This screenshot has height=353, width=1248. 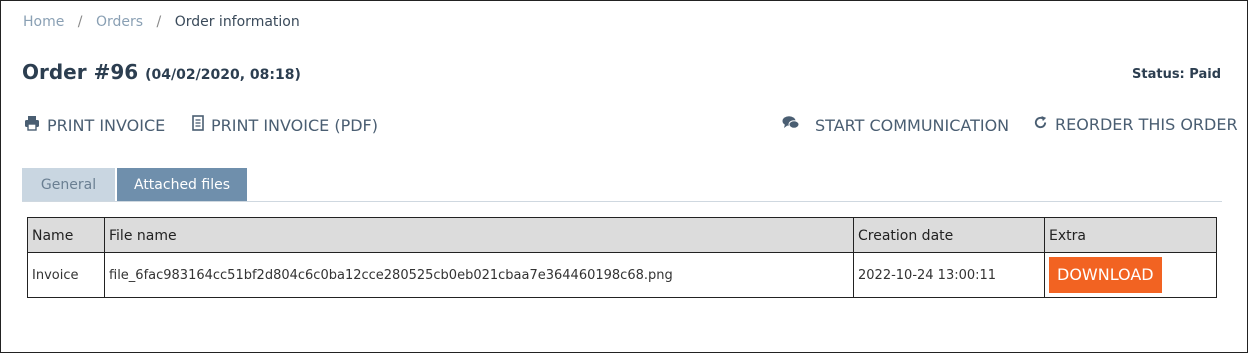 What do you see at coordinates (1146, 124) in the screenshot?
I see `reorder-label: REORDER THIS ORDER` at bounding box center [1146, 124].